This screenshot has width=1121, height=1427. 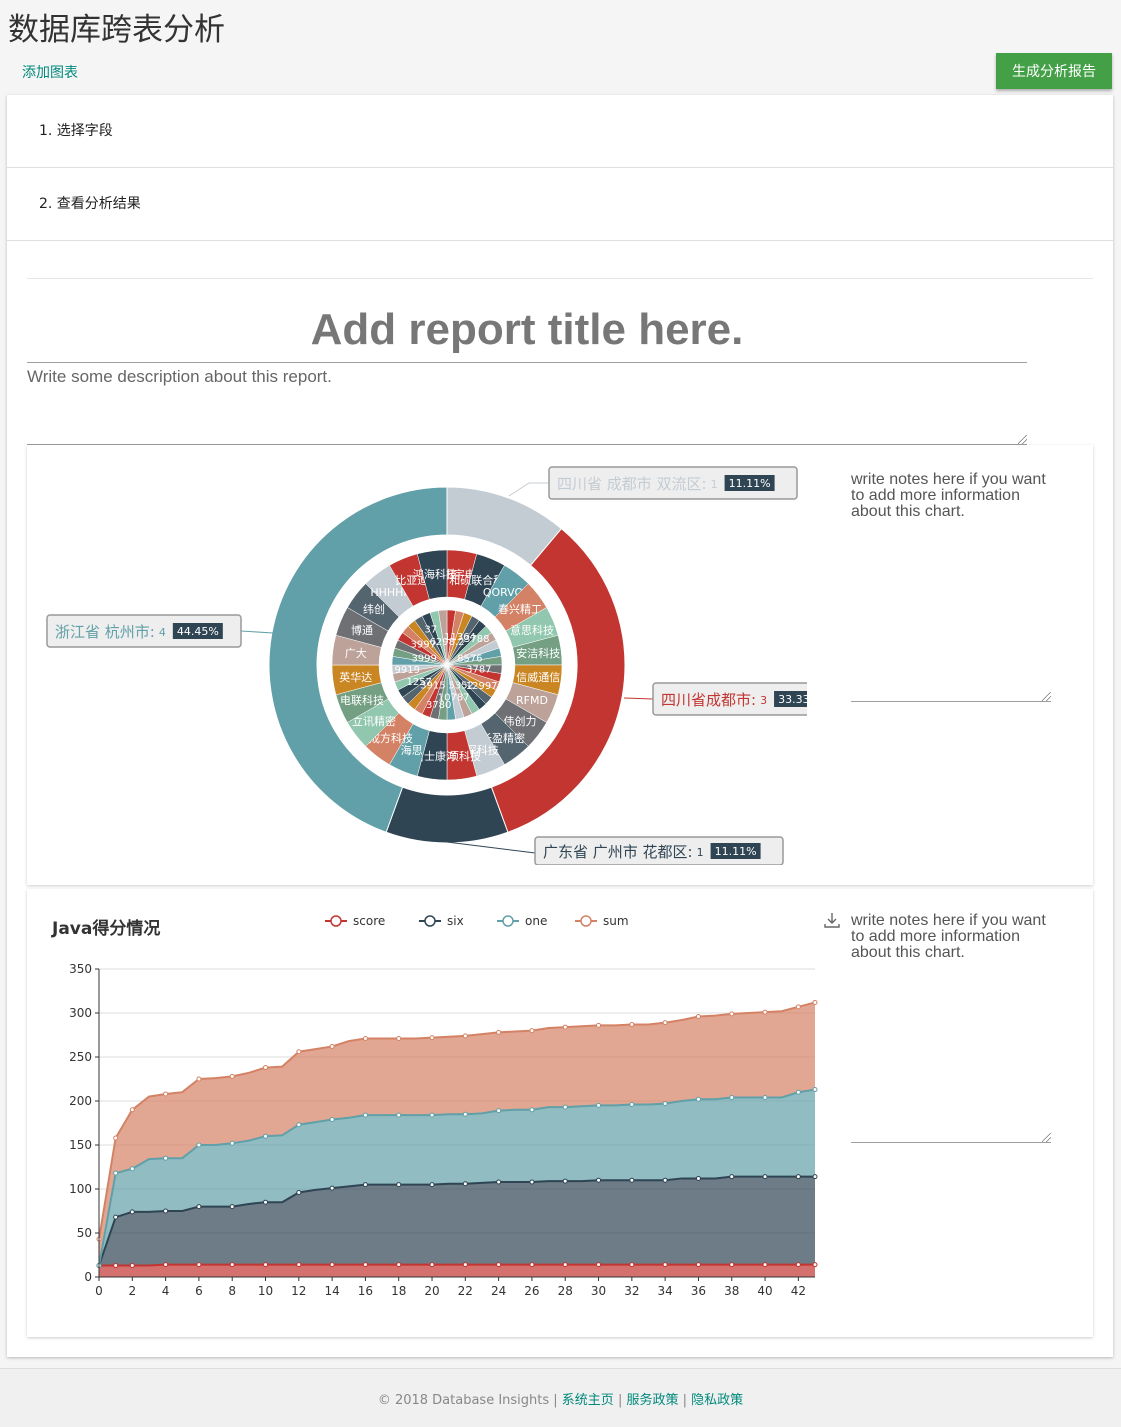 I want to click on pie-inner-value: 3997, so click(x=422, y=645).